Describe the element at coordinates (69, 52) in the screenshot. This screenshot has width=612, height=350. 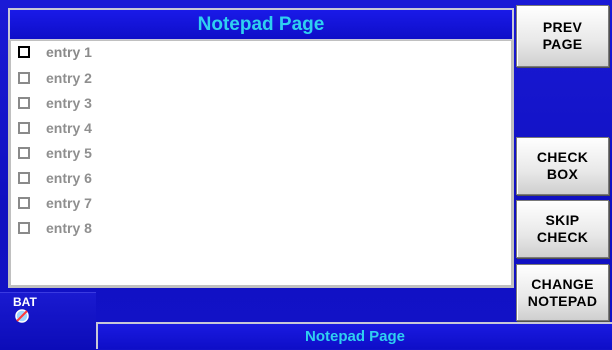
I see `entry-label: entry 1` at that location.